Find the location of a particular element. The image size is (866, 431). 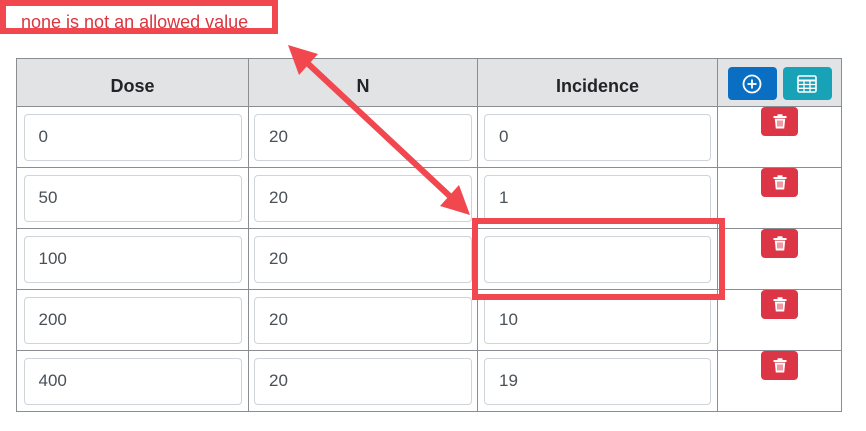

add-row-button is located at coordinates (752, 83).